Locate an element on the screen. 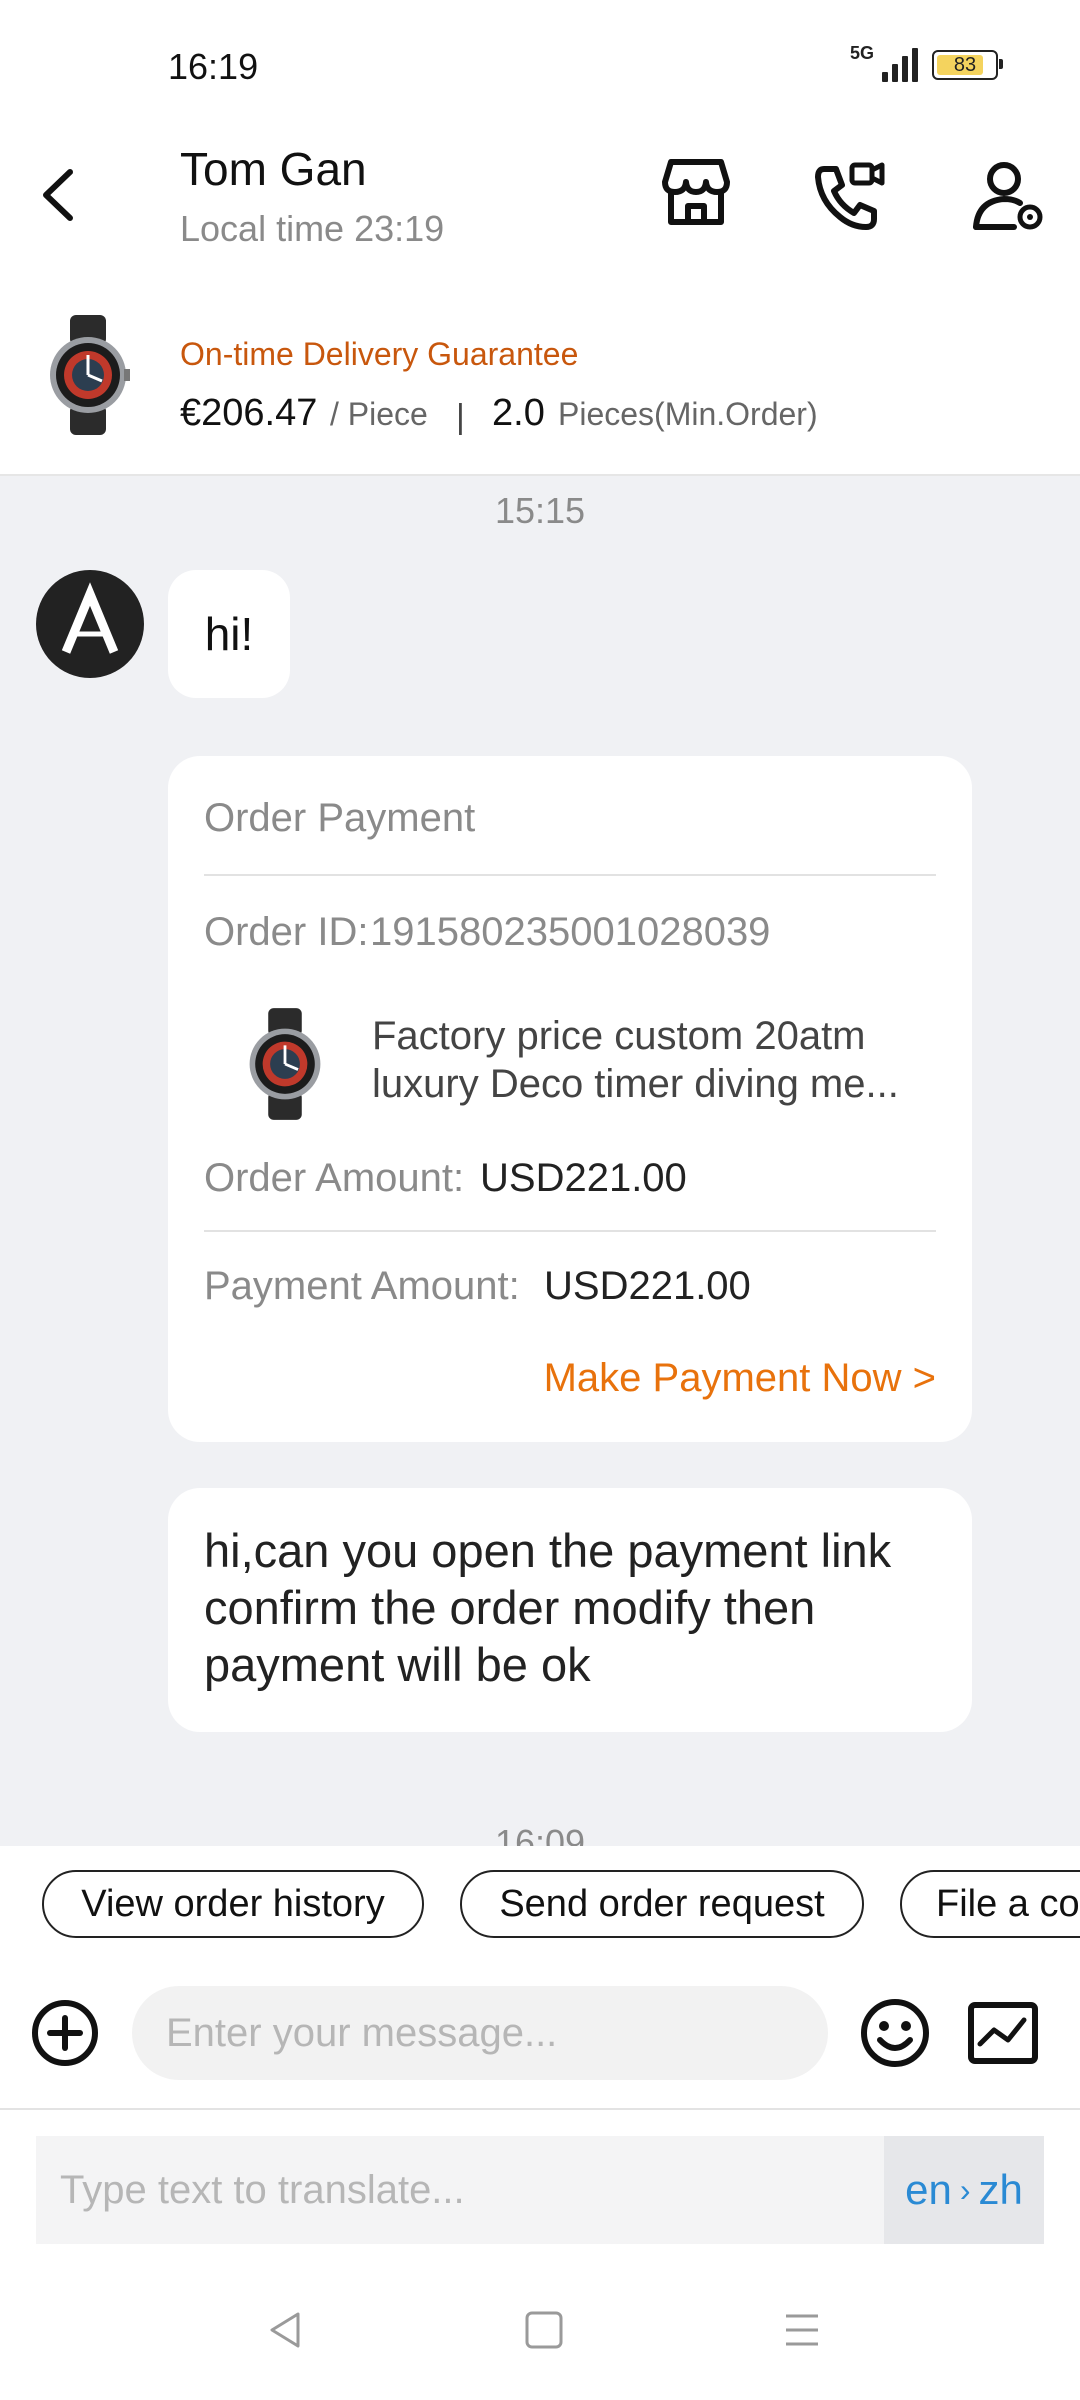 This screenshot has width=1080, height=2400. store-icon is located at coordinates (696, 192).